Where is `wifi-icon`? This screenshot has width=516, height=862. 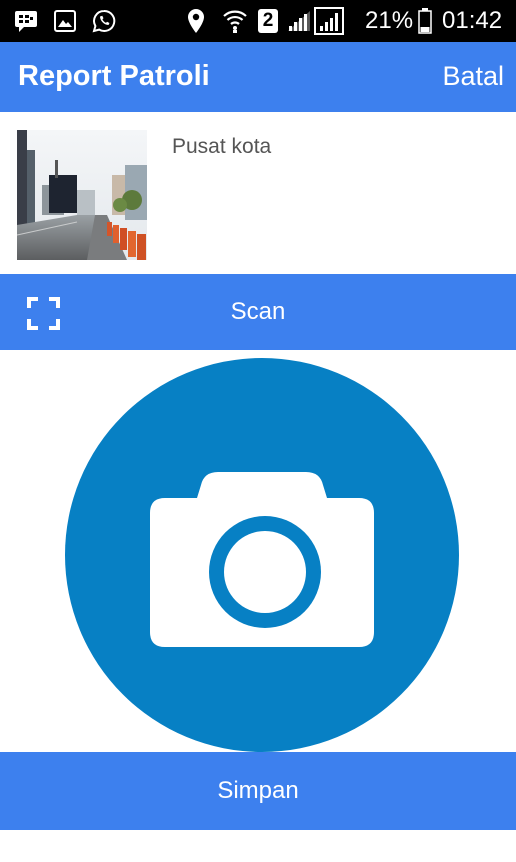 wifi-icon is located at coordinates (235, 21).